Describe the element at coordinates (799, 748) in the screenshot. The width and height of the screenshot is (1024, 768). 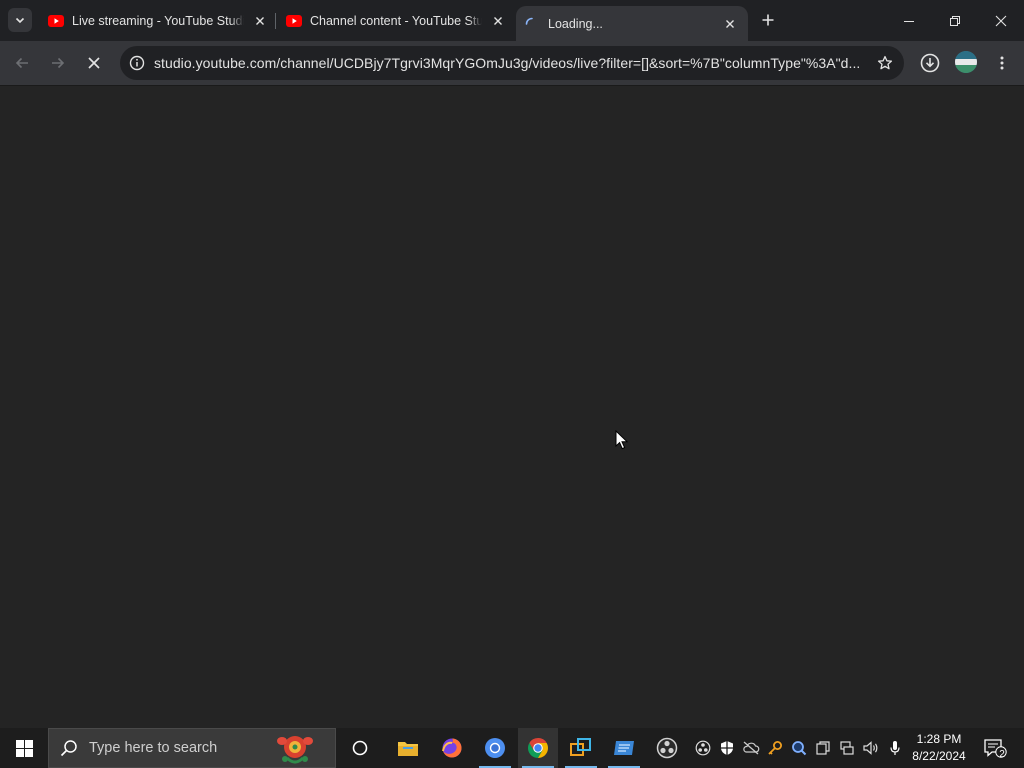
I see `tray-search-app-icon` at that location.